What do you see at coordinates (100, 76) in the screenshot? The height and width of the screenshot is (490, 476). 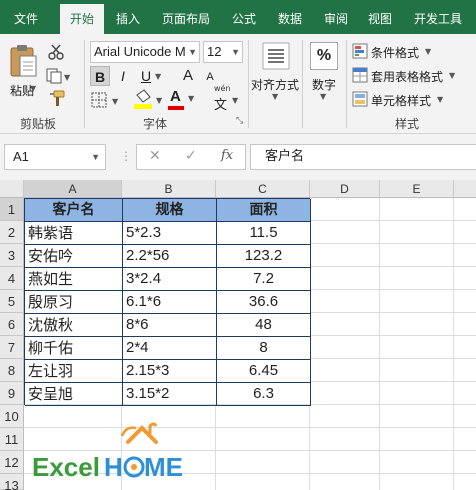 I see `bold-button: B` at bounding box center [100, 76].